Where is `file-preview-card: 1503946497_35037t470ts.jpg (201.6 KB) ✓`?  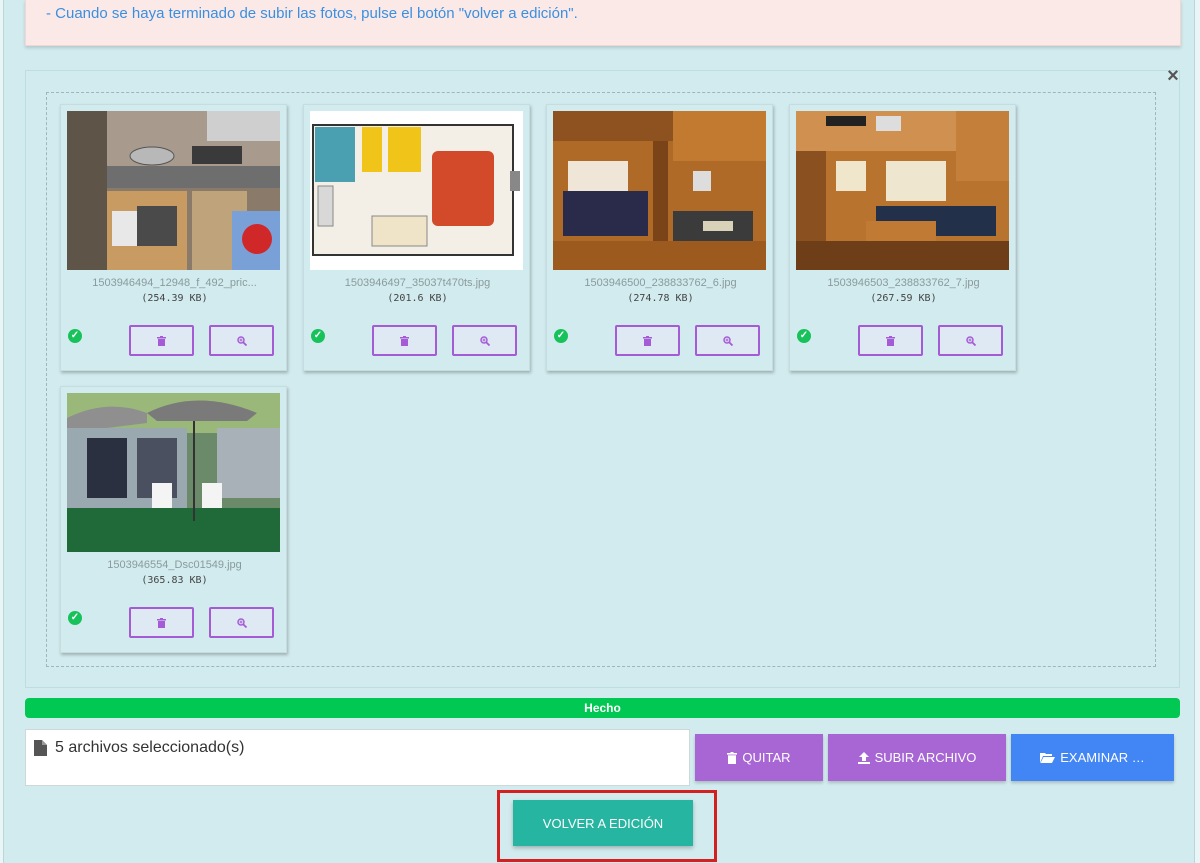 file-preview-card: 1503946497_35037t470ts.jpg (201.6 KB) ✓ is located at coordinates (416, 237).